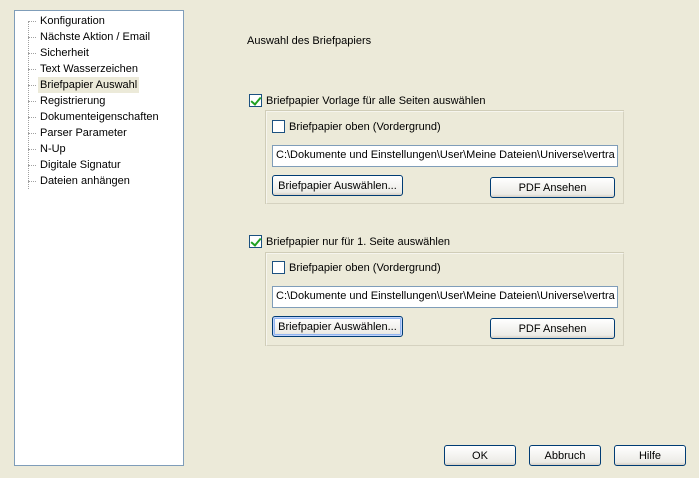 Image resolution: width=699 pixels, height=478 pixels. What do you see at coordinates (565, 455) in the screenshot?
I see `cancel-button: Abbruch` at bounding box center [565, 455].